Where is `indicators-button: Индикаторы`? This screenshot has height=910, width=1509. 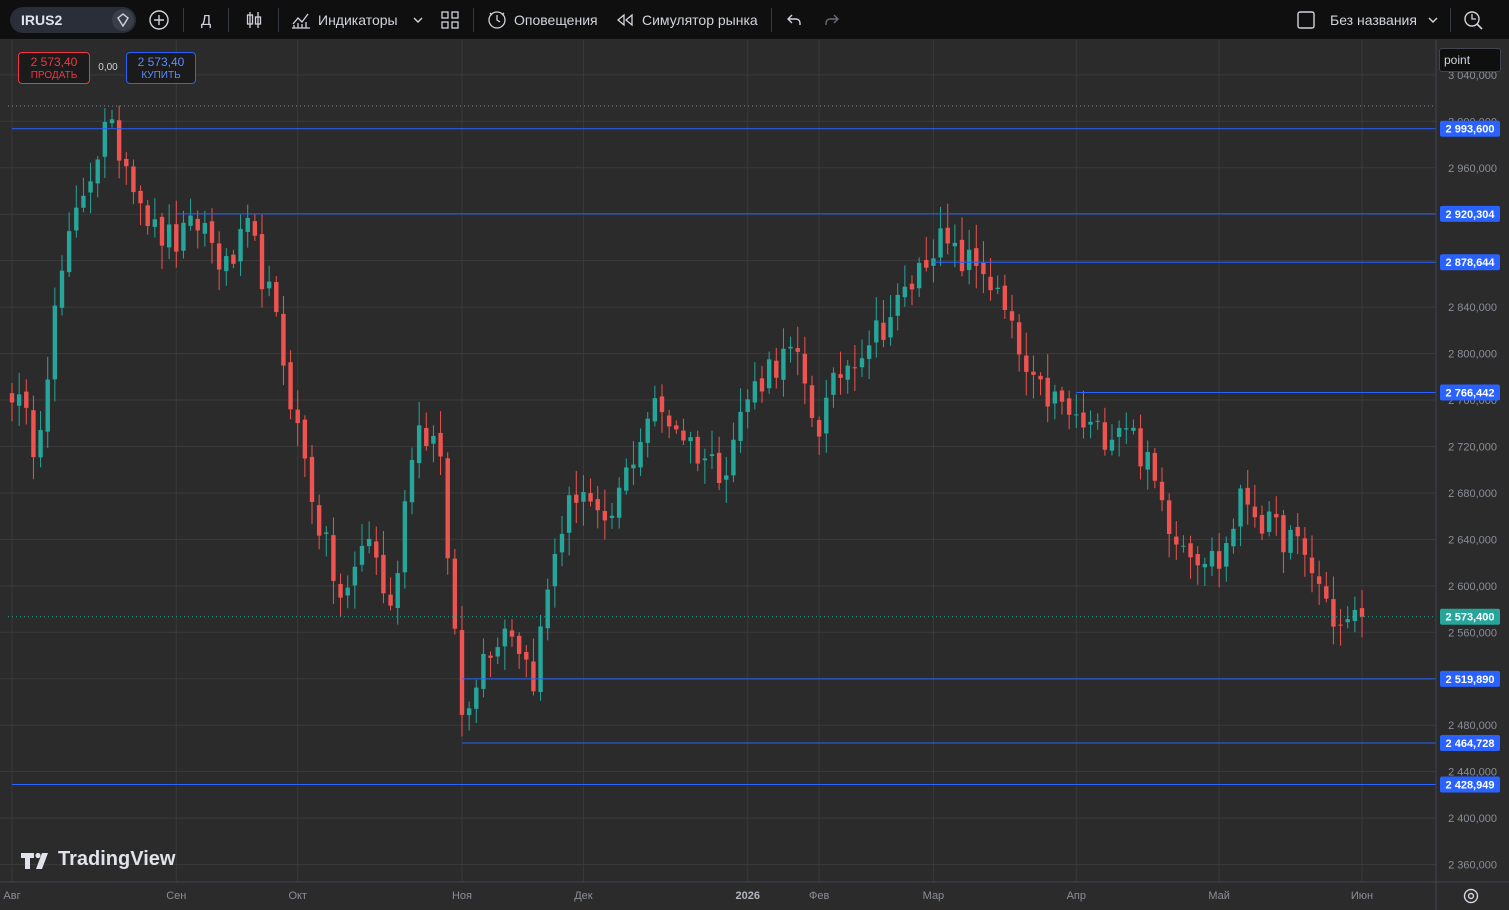
indicators-button: Индикаторы is located at coordinates (344, 20).